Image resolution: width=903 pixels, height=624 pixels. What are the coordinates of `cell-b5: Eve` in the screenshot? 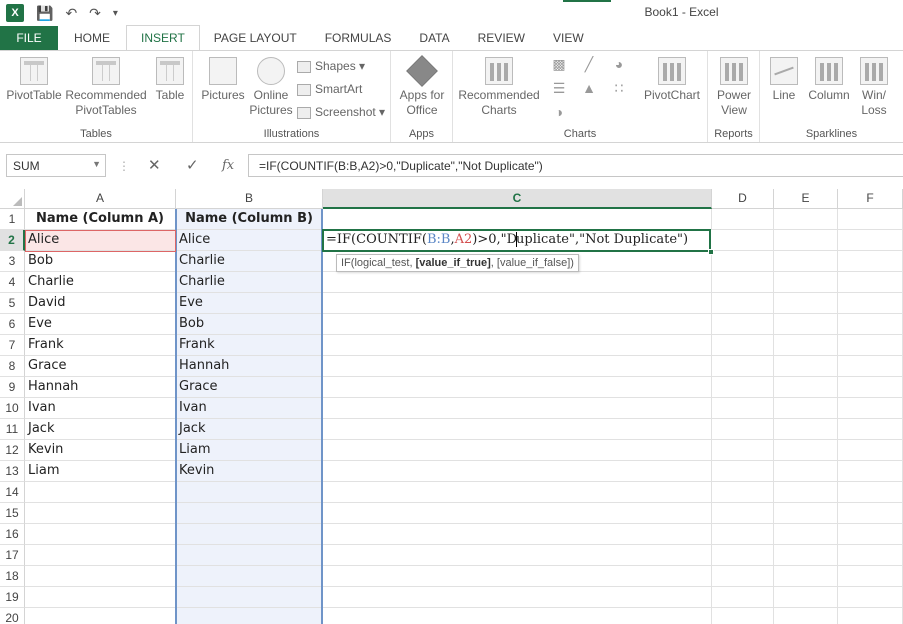 It's located at (249, 303).